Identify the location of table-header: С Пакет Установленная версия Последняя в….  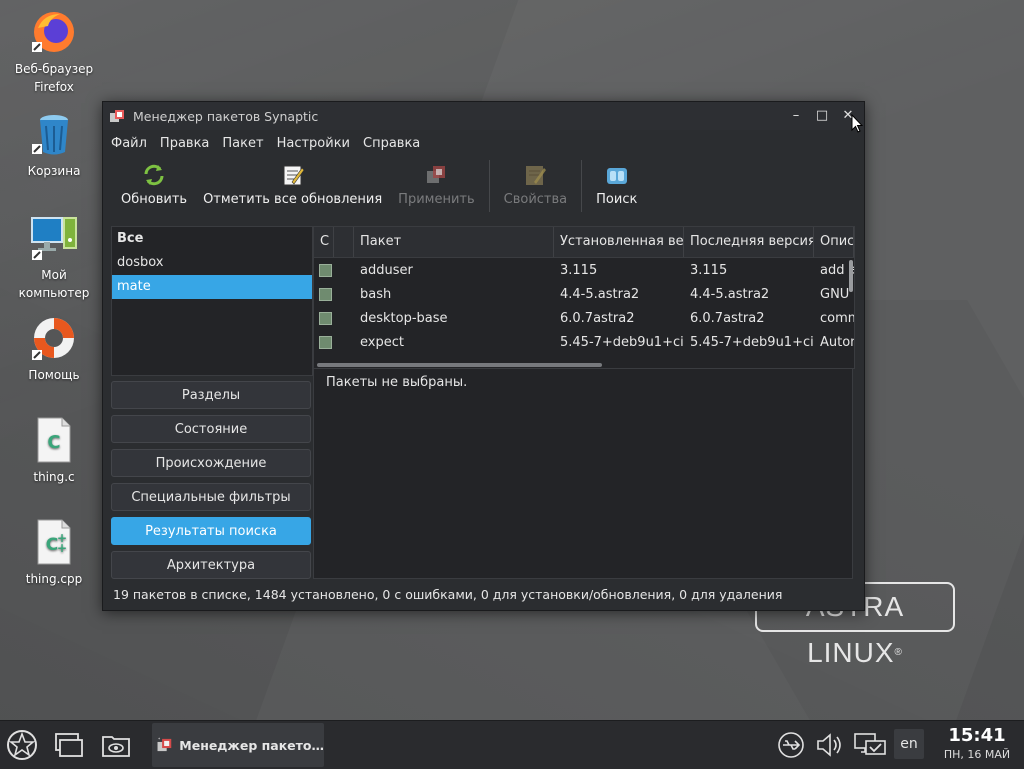
(584, 242).